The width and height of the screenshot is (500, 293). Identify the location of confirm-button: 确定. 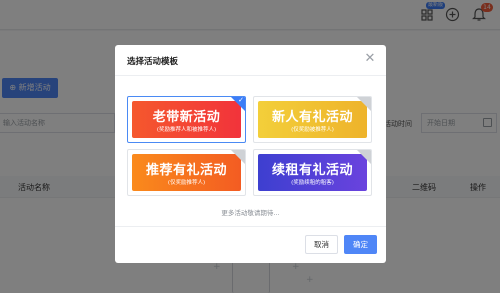
(360, 244).